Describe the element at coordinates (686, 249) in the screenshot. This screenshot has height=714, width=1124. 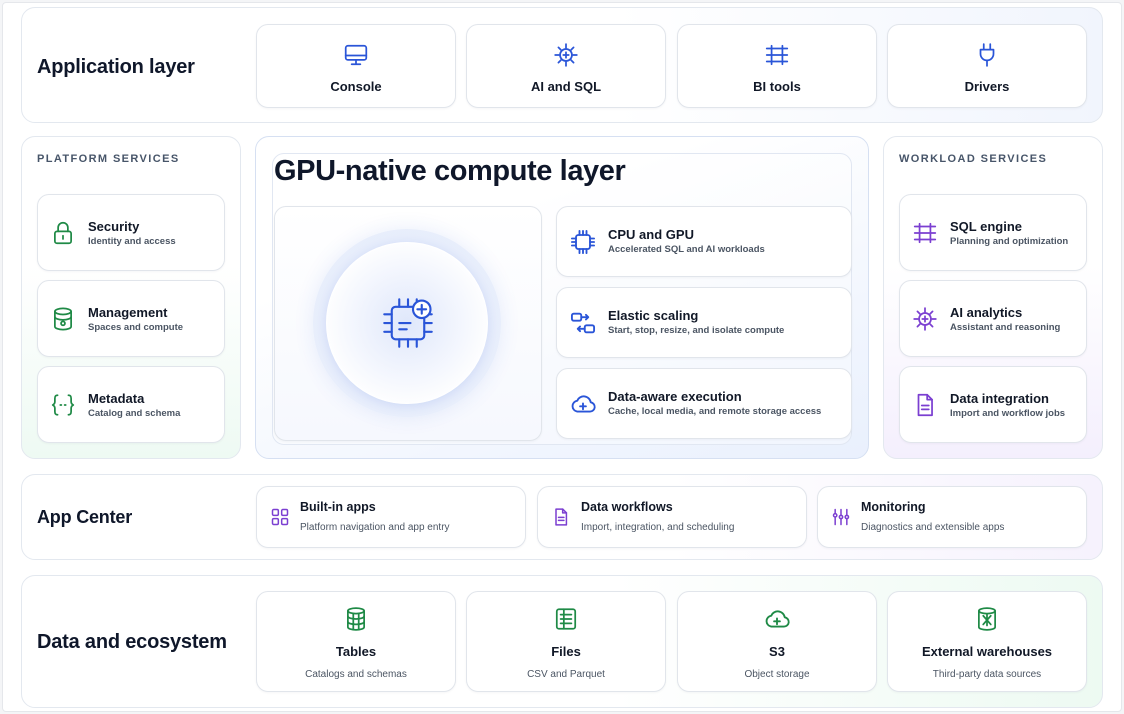
I see `card-subtitle: Accelerated SQL and AI workloads` at that location.